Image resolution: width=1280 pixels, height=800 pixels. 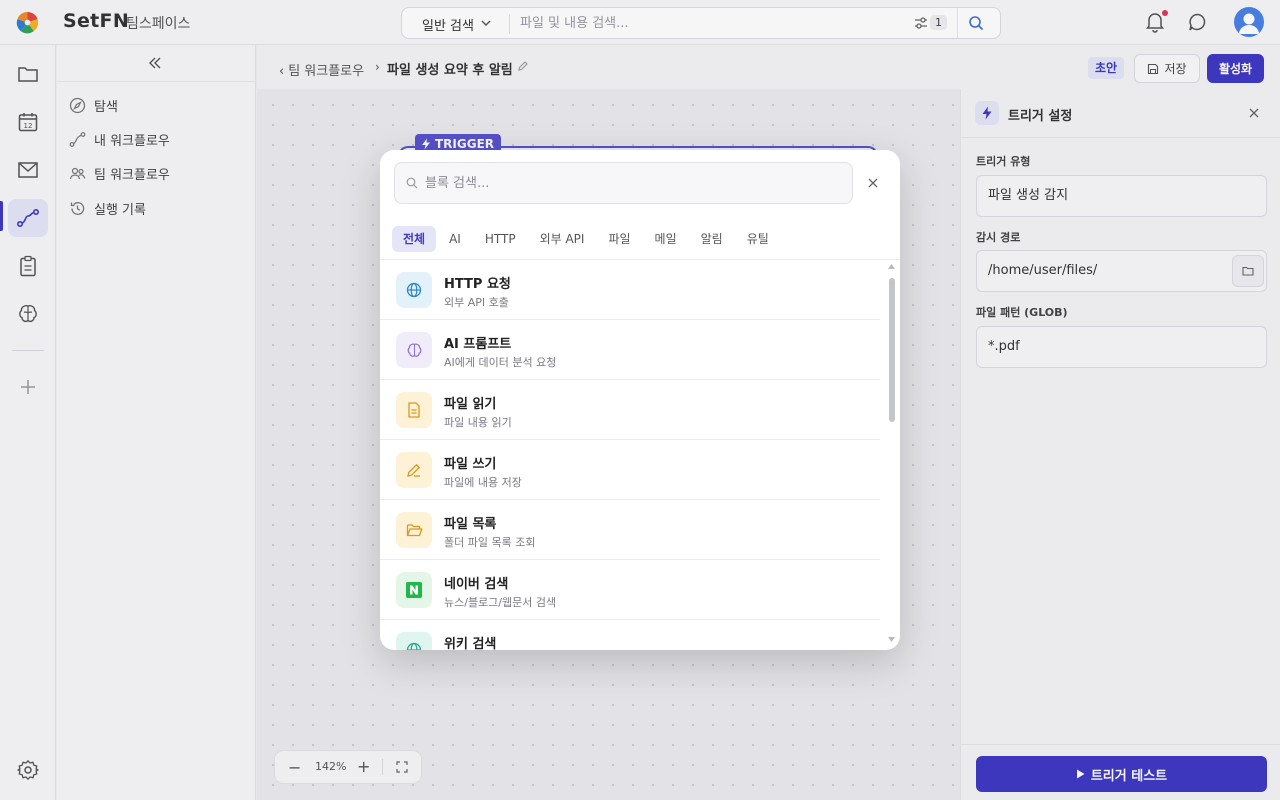 What do you see at coordinates (630, 290) in the screenshot?
I see `block-list-item: HTTP 요청외부 API 호출` at bounding box center [630, 290].